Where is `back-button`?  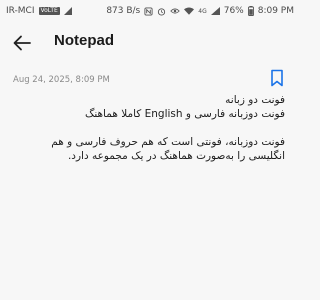
back-button is located at coordinates (22, 43).